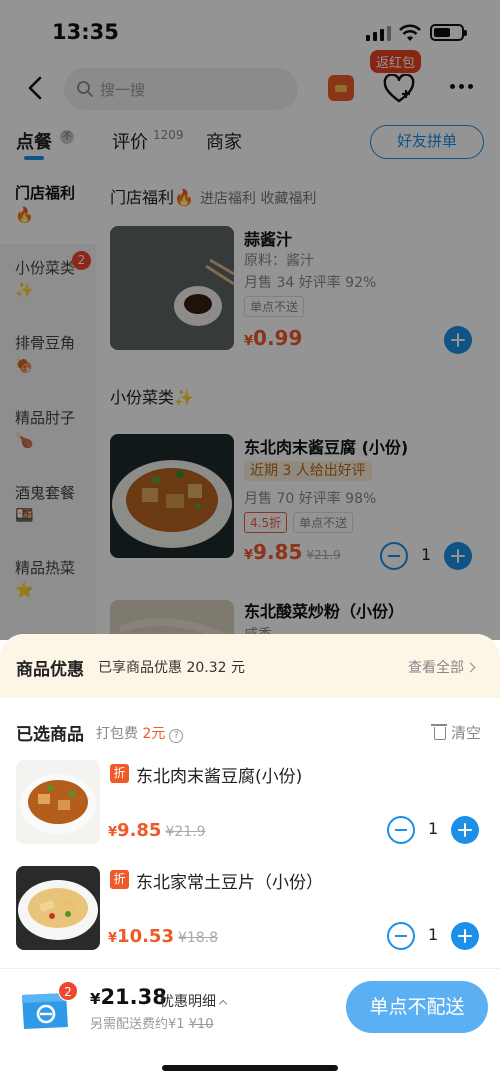  What do you see at coordinates (436, 668) in the screenshot?
I see `view-all-label: 查看全部` at bounding box center [436, 668].